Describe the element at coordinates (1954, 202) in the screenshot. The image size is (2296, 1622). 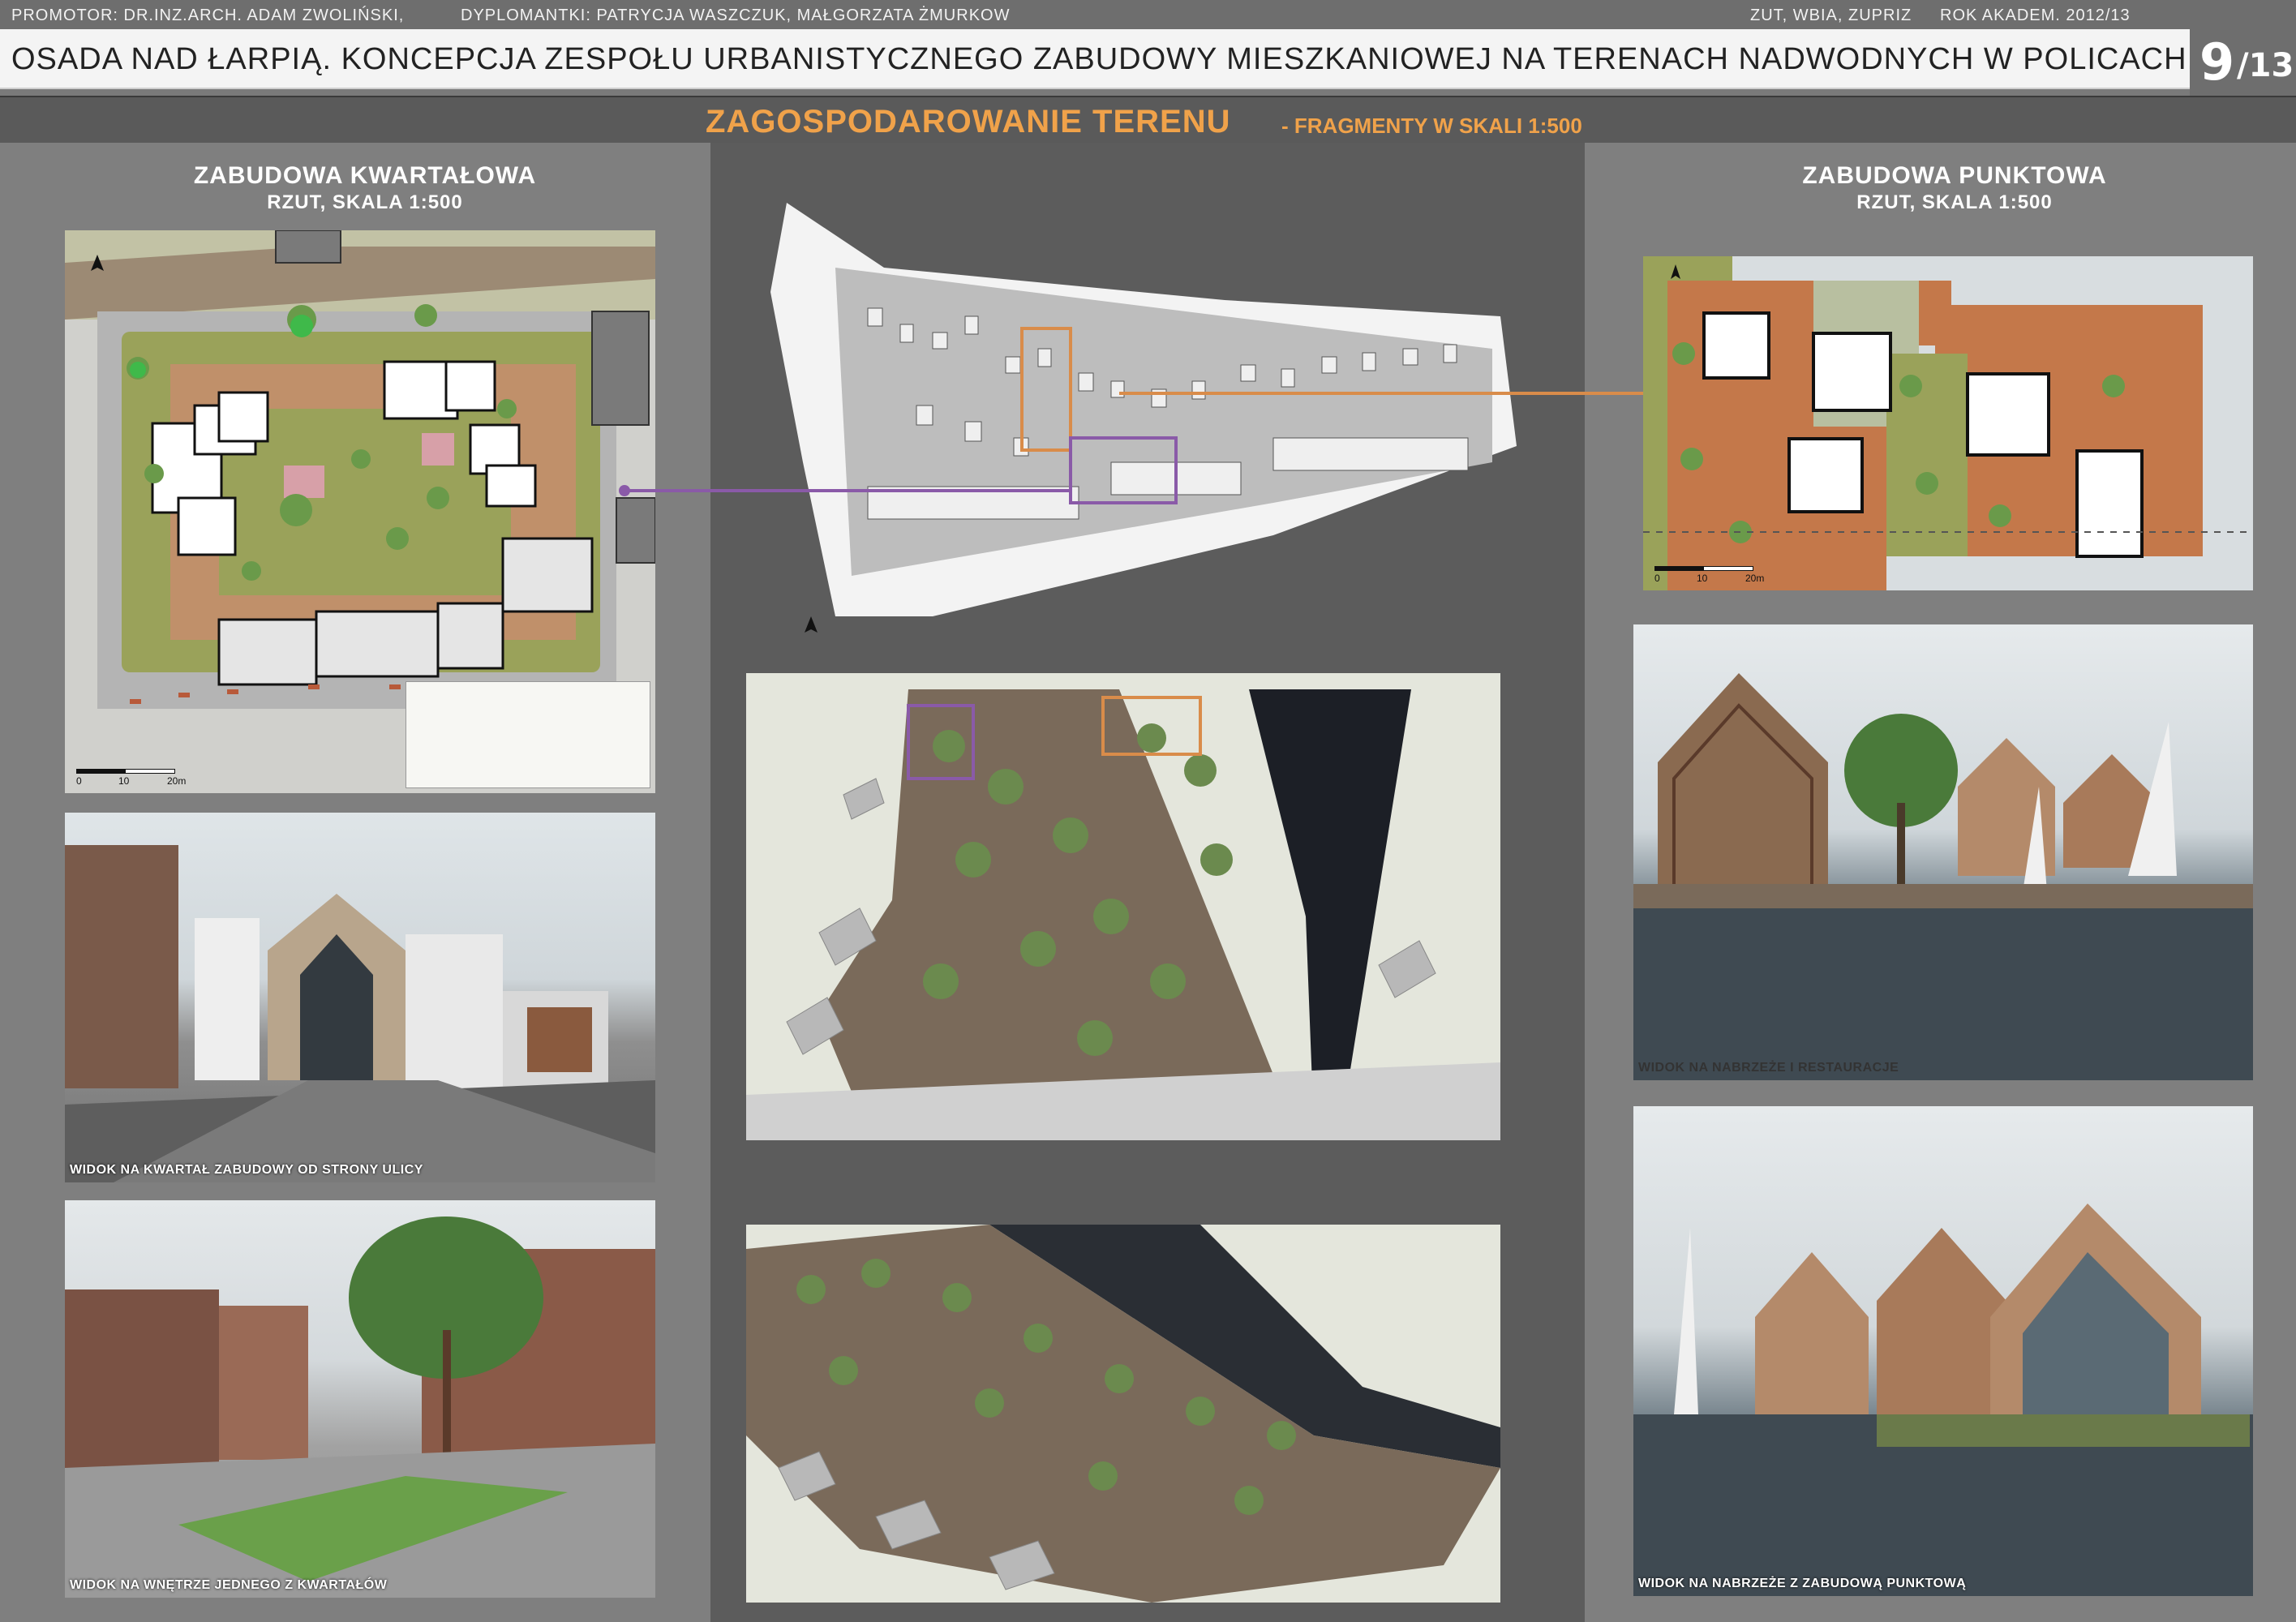
I see `right-heading-subtitle: RZUT, SKALA 1:500` at that location.